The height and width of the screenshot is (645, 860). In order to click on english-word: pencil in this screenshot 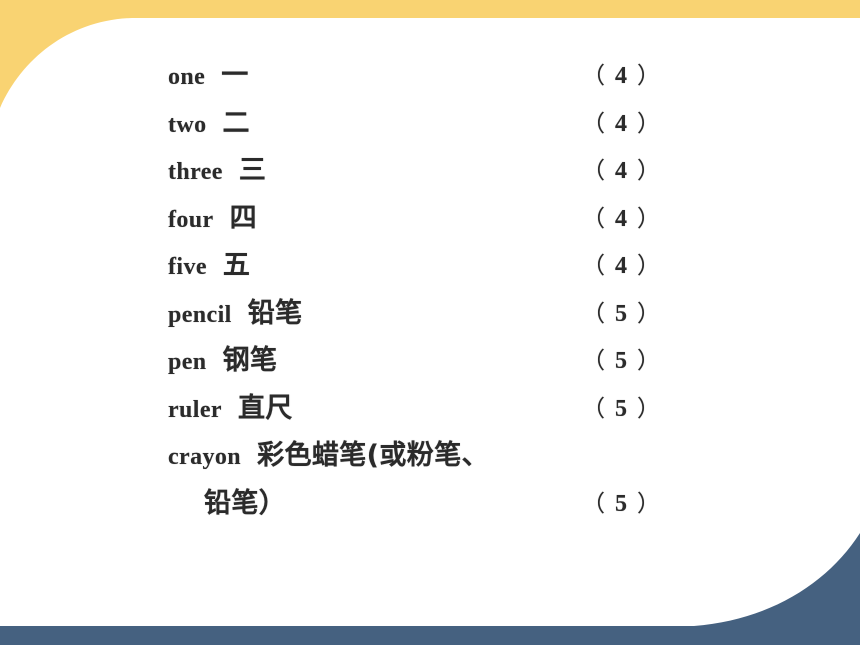, I will do `click(200, 315)`.